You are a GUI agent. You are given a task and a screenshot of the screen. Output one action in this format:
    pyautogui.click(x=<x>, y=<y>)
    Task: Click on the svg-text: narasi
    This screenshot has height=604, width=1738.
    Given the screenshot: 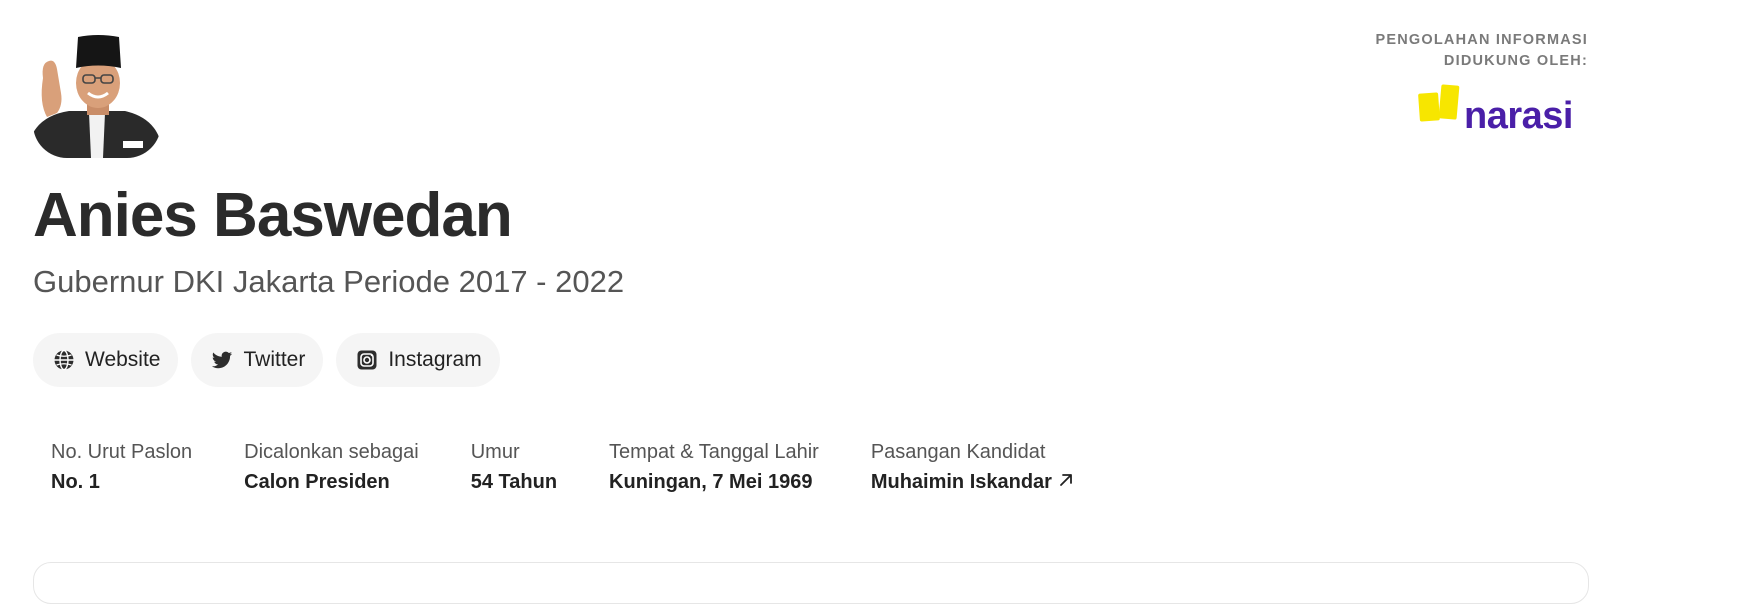 What is the action you would take?
    pyautogui.click(x=1518, y=115)
    